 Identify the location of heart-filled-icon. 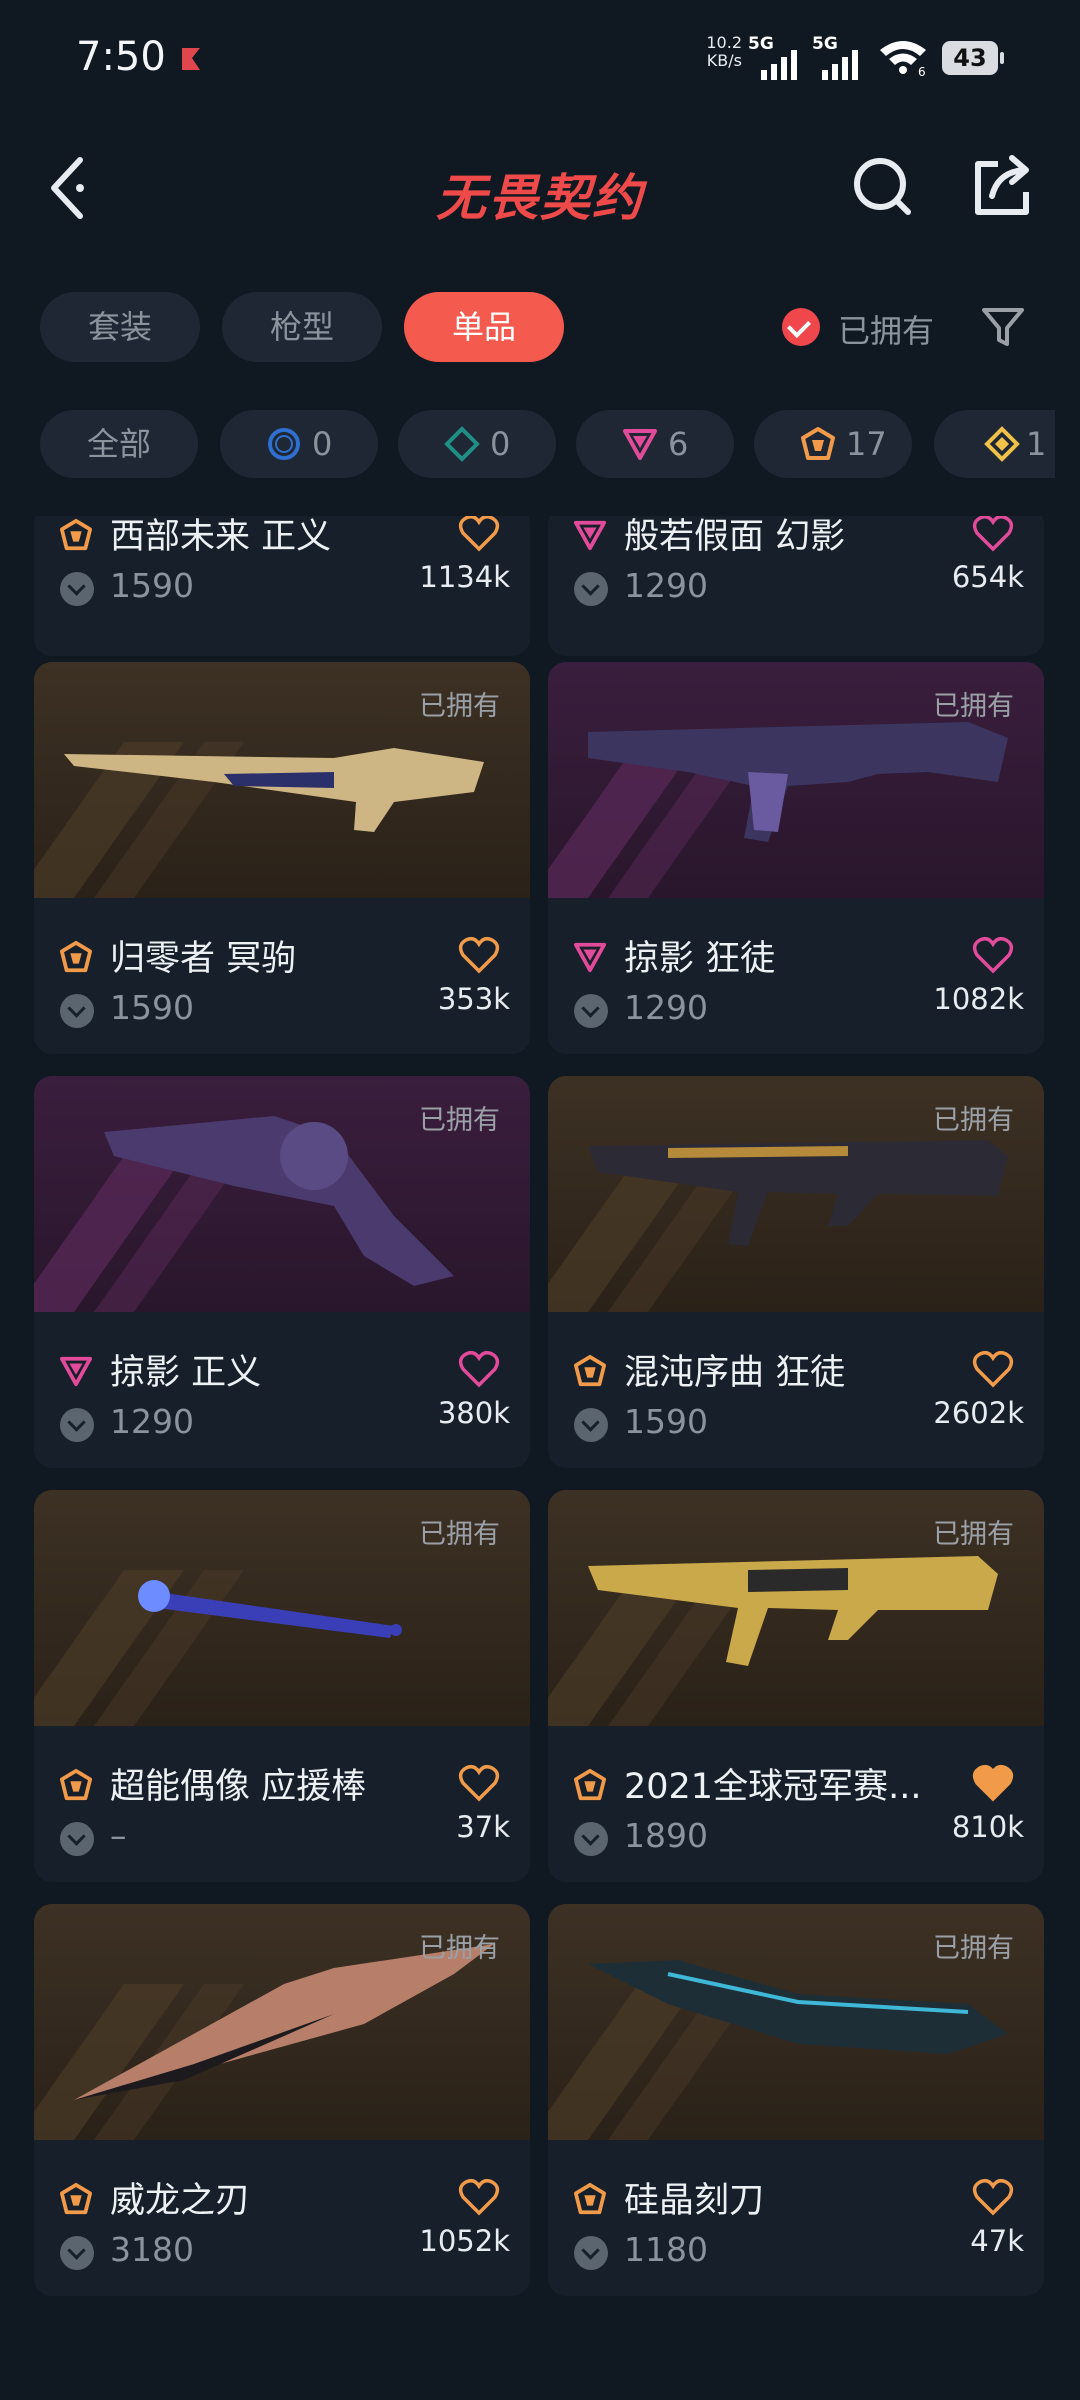
(993, 1783).